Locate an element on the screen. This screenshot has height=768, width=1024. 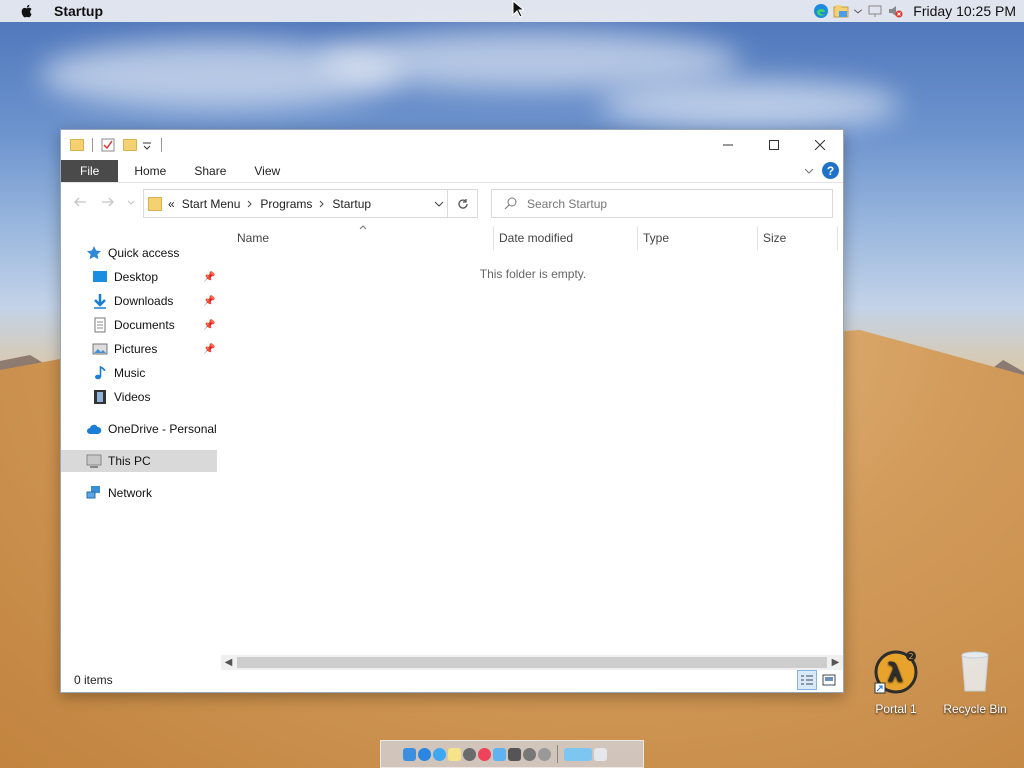
explorer-tray-icon is located at coordinates (841, 11).